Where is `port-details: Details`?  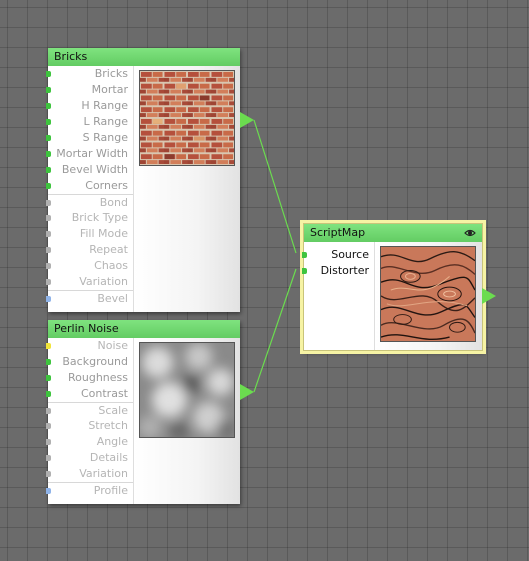
port-details: Details is located at coordinates (89, 458).